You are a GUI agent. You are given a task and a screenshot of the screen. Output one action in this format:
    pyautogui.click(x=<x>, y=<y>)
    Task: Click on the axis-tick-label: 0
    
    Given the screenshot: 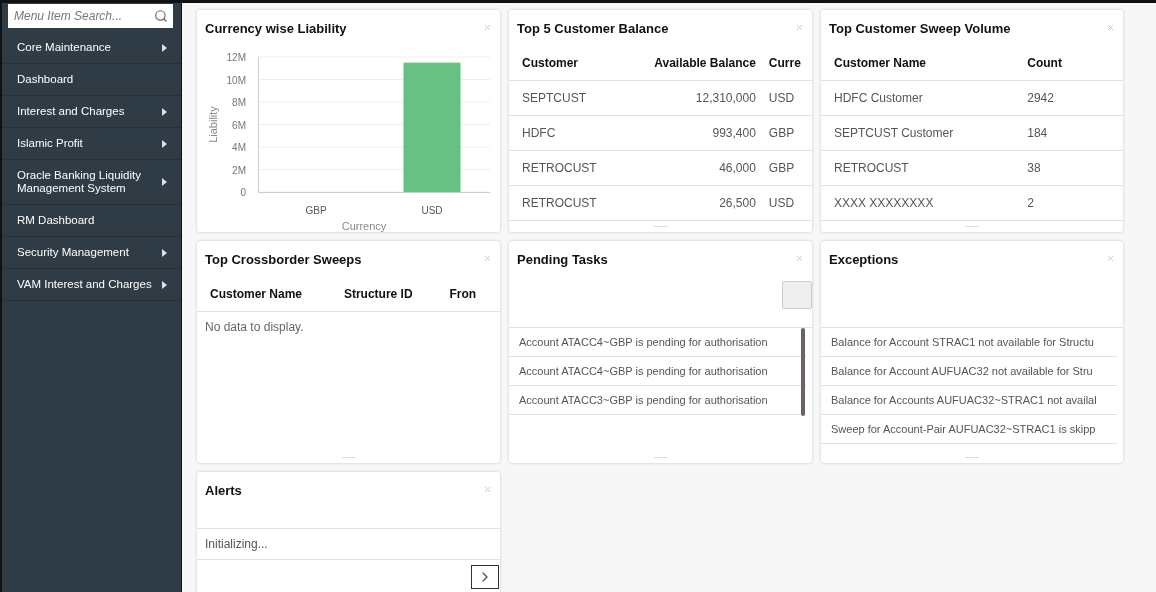 What is the action you would take?
    pyautogui.click(x=243, y=192)
    